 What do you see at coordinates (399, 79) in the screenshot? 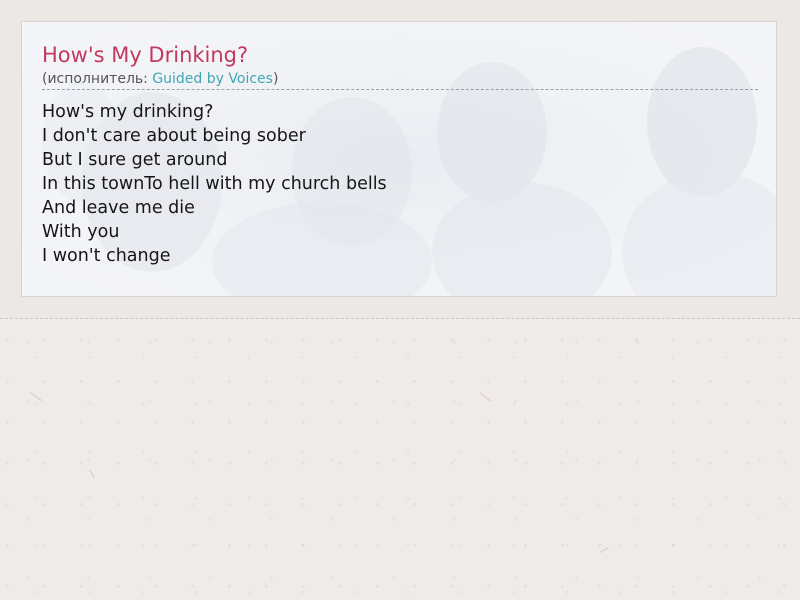
I see `artist-credit: (исполнитель: Guided by Voices)` at bounding box center [399, 79].